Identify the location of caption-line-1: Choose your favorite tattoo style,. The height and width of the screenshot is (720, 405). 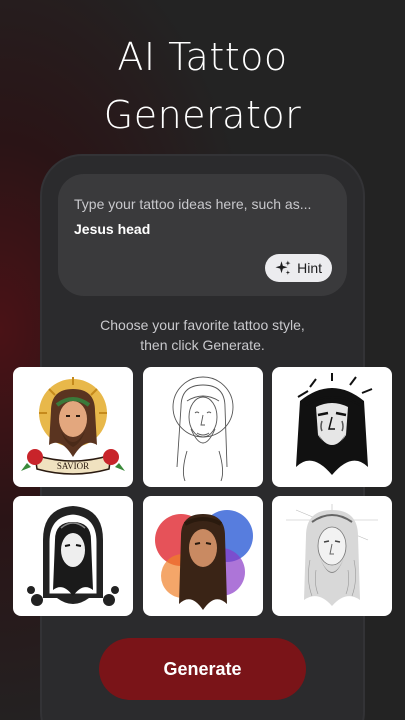
(202, 325).